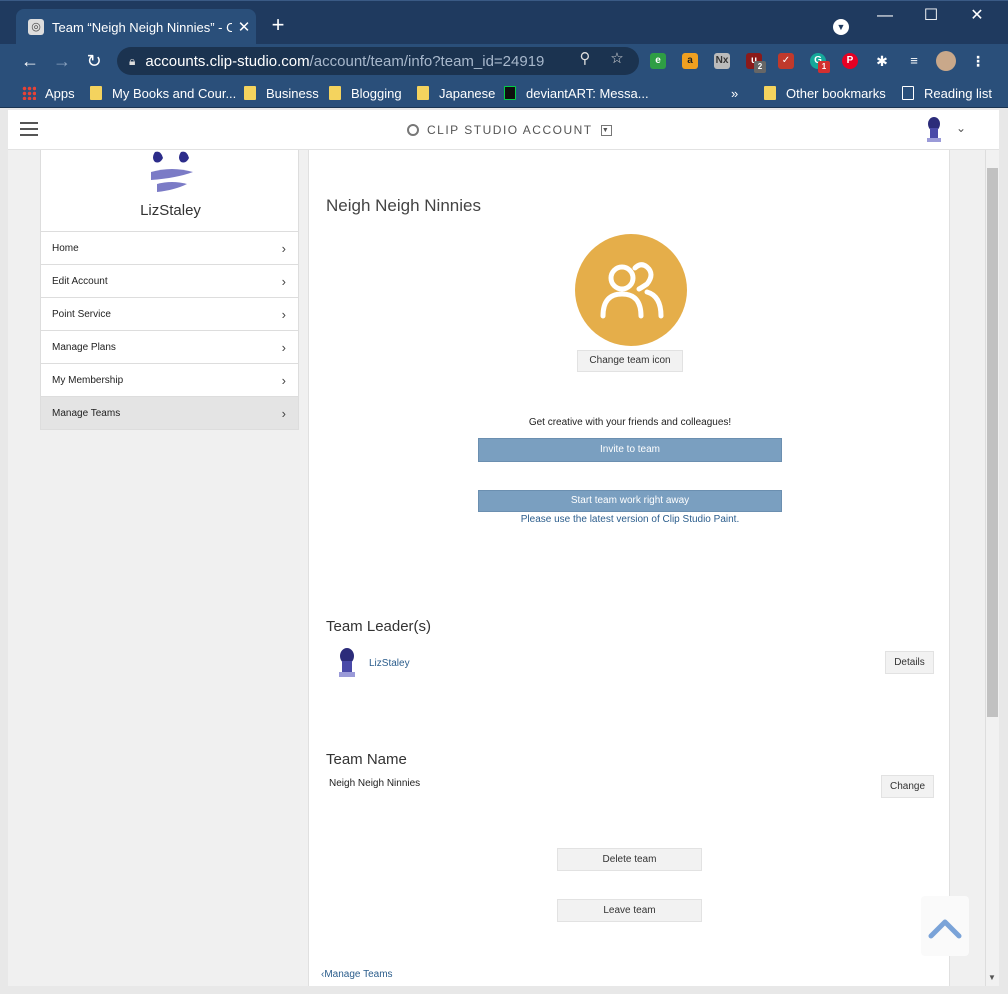 Image resolution: width=1008 pixels, height=994 pixels. I want to click on page-title: Neigh Neigh Ninnies, so click(403, 205).